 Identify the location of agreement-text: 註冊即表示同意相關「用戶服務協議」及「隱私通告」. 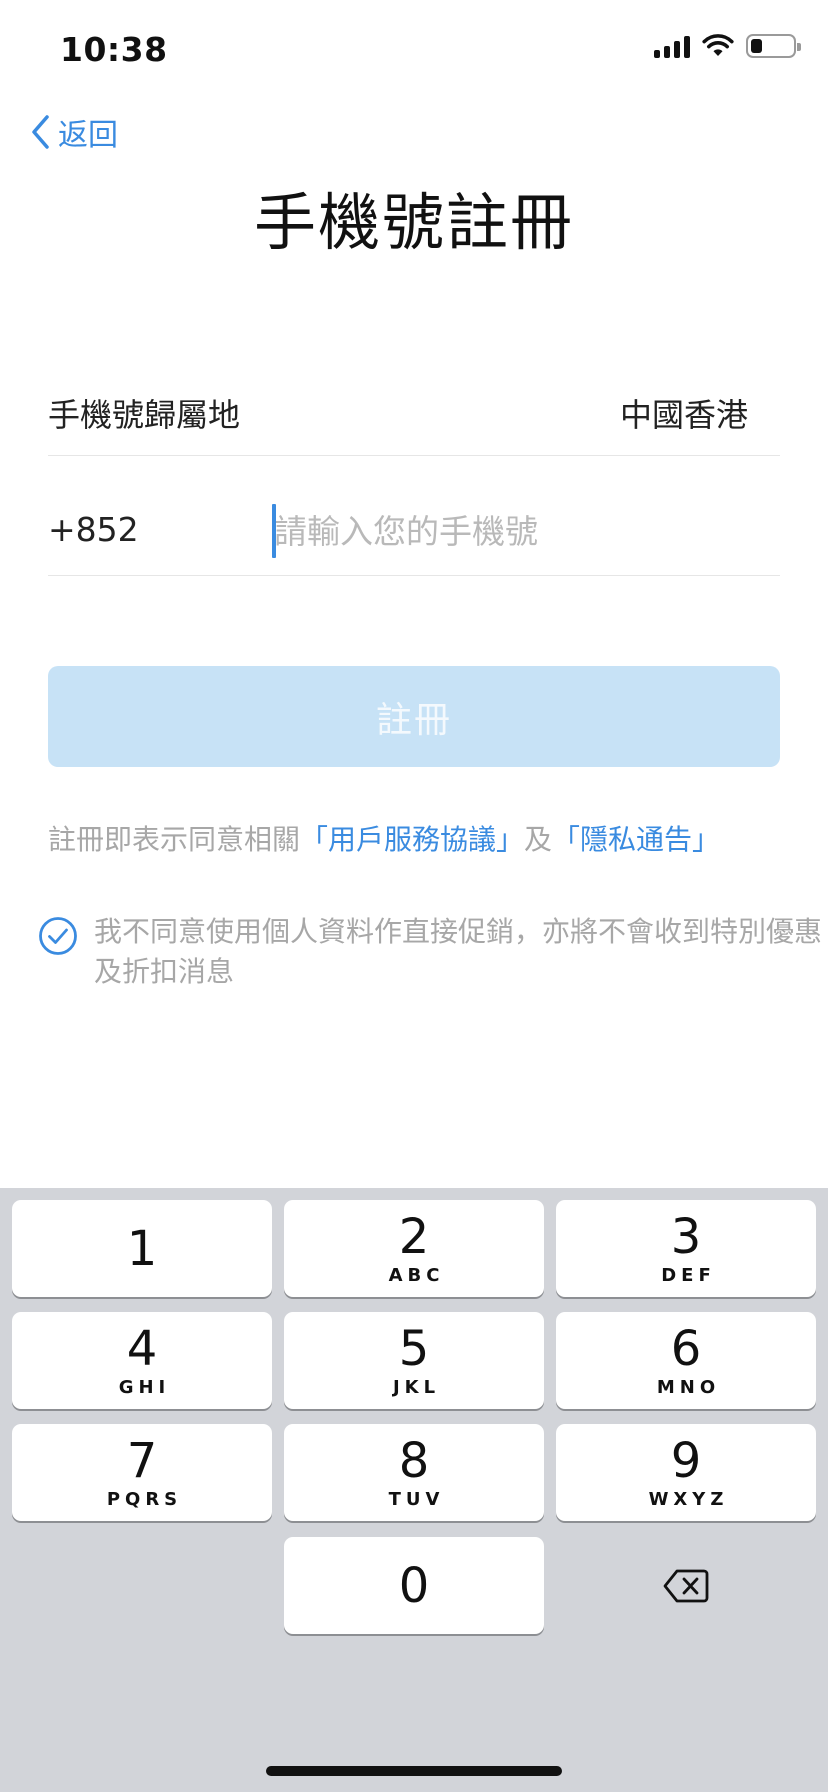
(384, 838).